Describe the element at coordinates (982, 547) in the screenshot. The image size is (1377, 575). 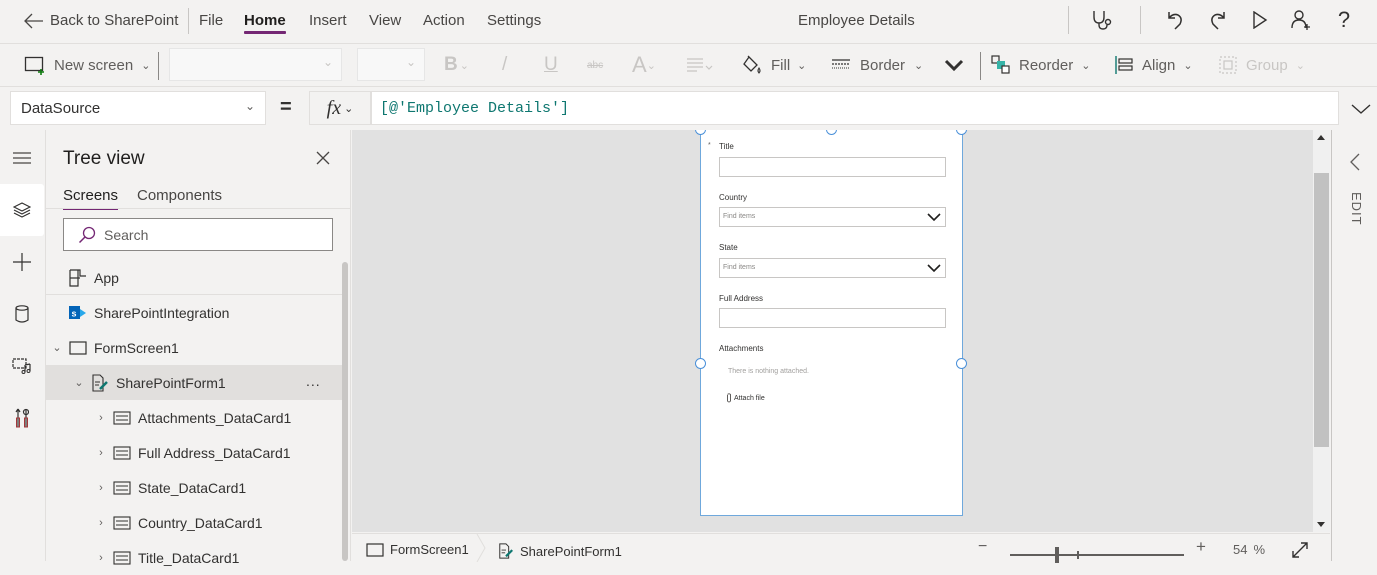
I see `zoom-out-button: −` at that location.